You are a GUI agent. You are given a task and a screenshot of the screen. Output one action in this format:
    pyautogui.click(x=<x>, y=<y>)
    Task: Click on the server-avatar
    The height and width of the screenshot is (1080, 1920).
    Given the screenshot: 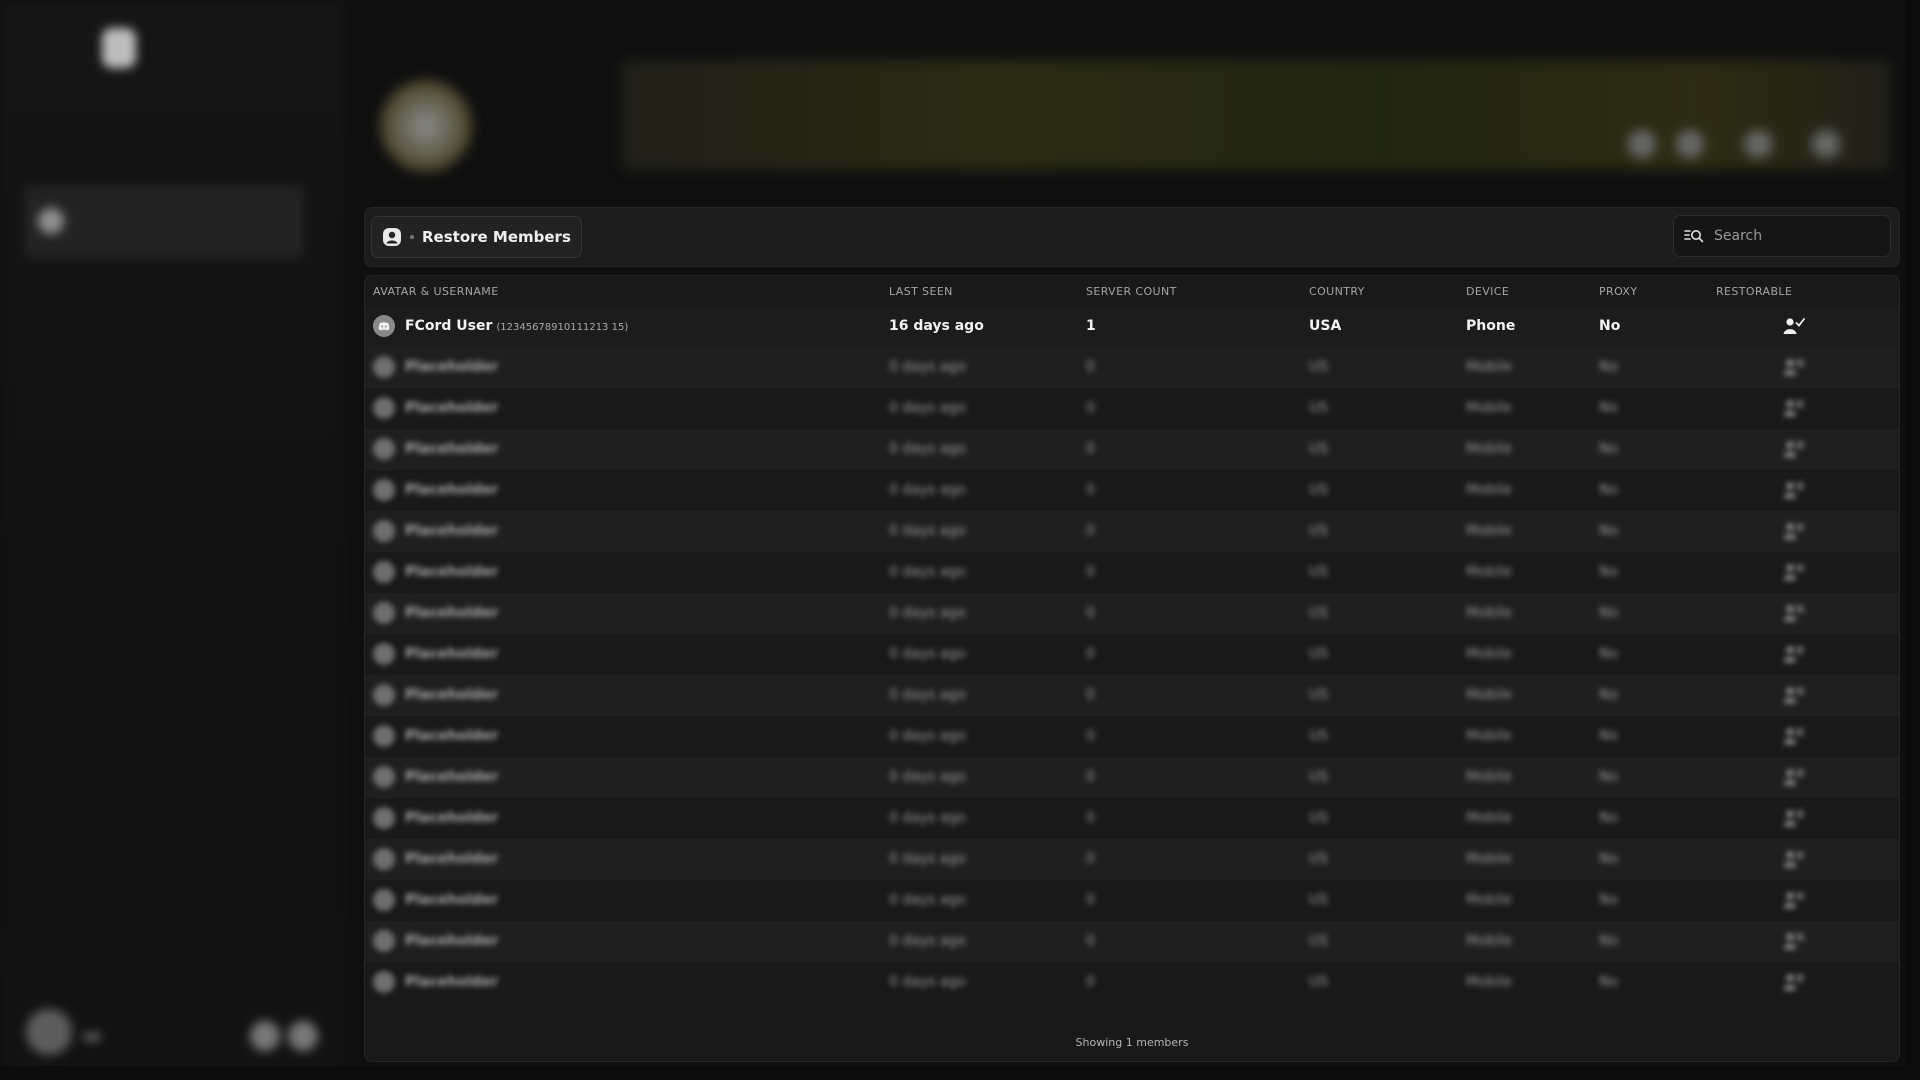 What is the action you would take?
    pyautogui.click(x=426, y=126)
    